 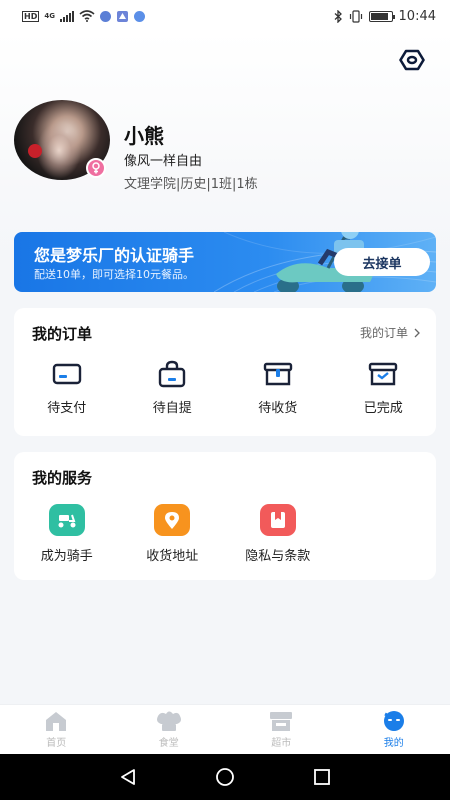 I want to click on location-pin-icon, so click(x=172, y=520).